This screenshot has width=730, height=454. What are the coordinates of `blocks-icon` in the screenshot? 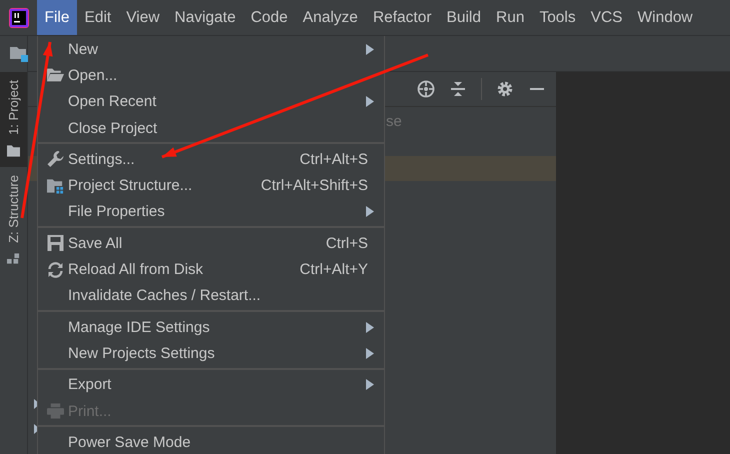 It's located at (13, 258).